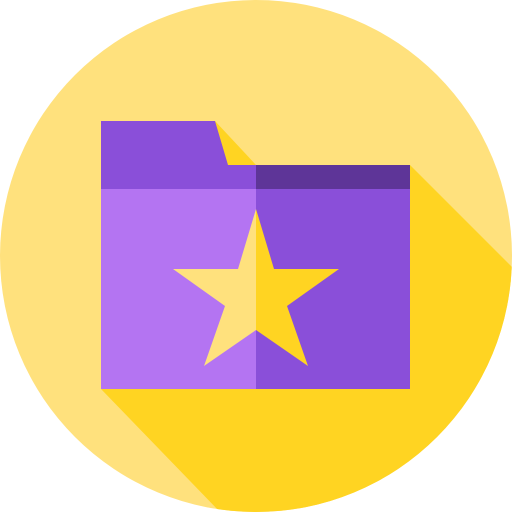 This screenshot has width=512, height=512. I want to click on folder-back-strip, so click(333, 177).